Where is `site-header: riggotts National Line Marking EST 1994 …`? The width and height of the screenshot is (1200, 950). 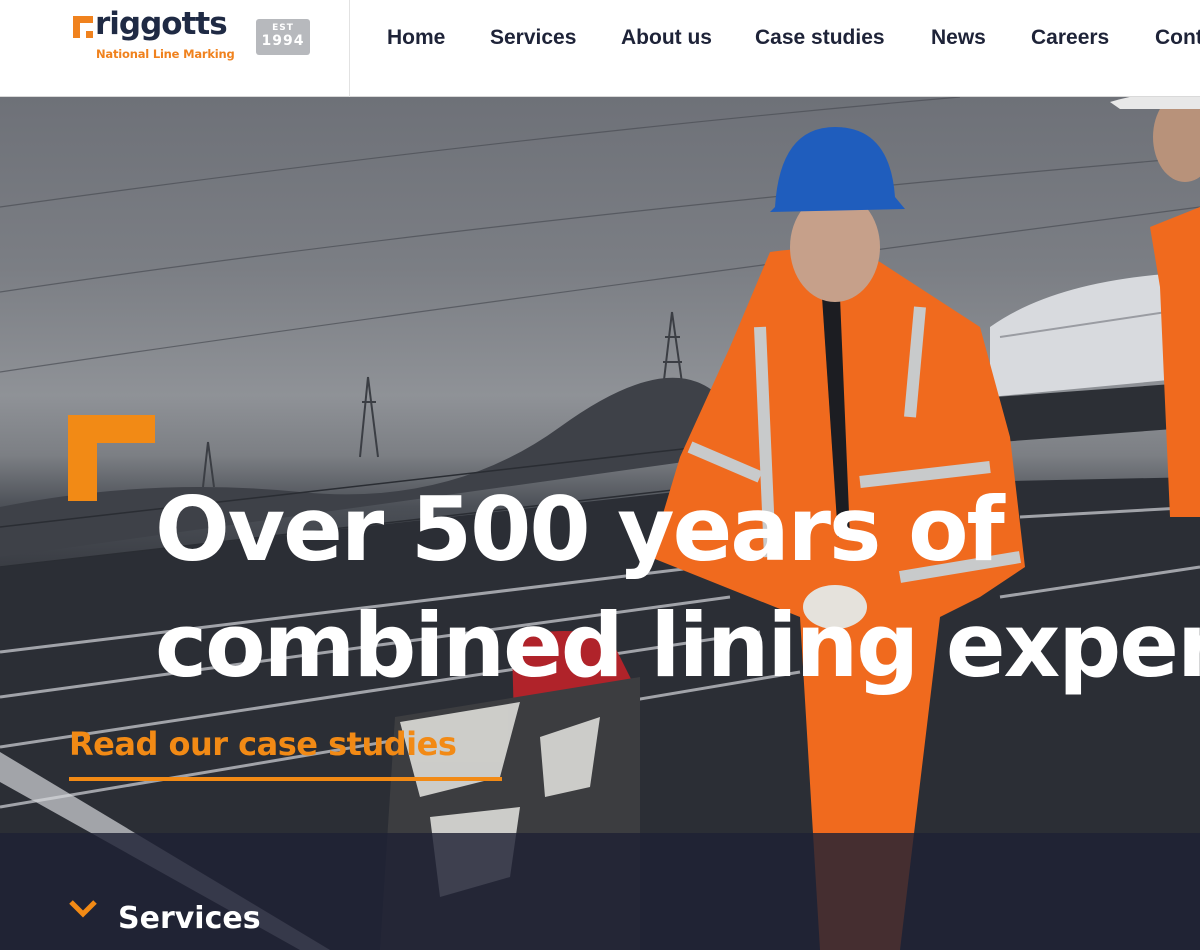 site-header: riggotts National Line Marking EST 1994 … is located at coordinates (600, 48).